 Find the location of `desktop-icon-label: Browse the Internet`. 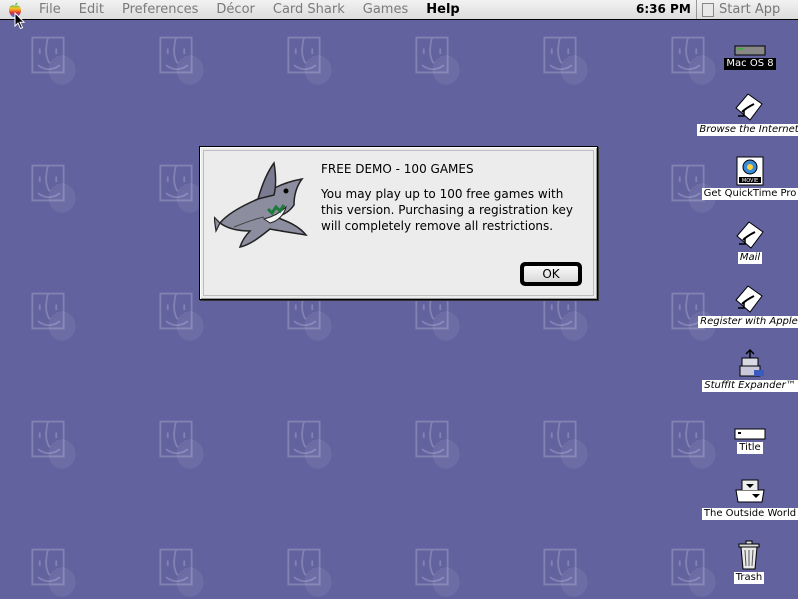

desktop-icon-label: Browse the Internet is located at coordinates (747, 130).